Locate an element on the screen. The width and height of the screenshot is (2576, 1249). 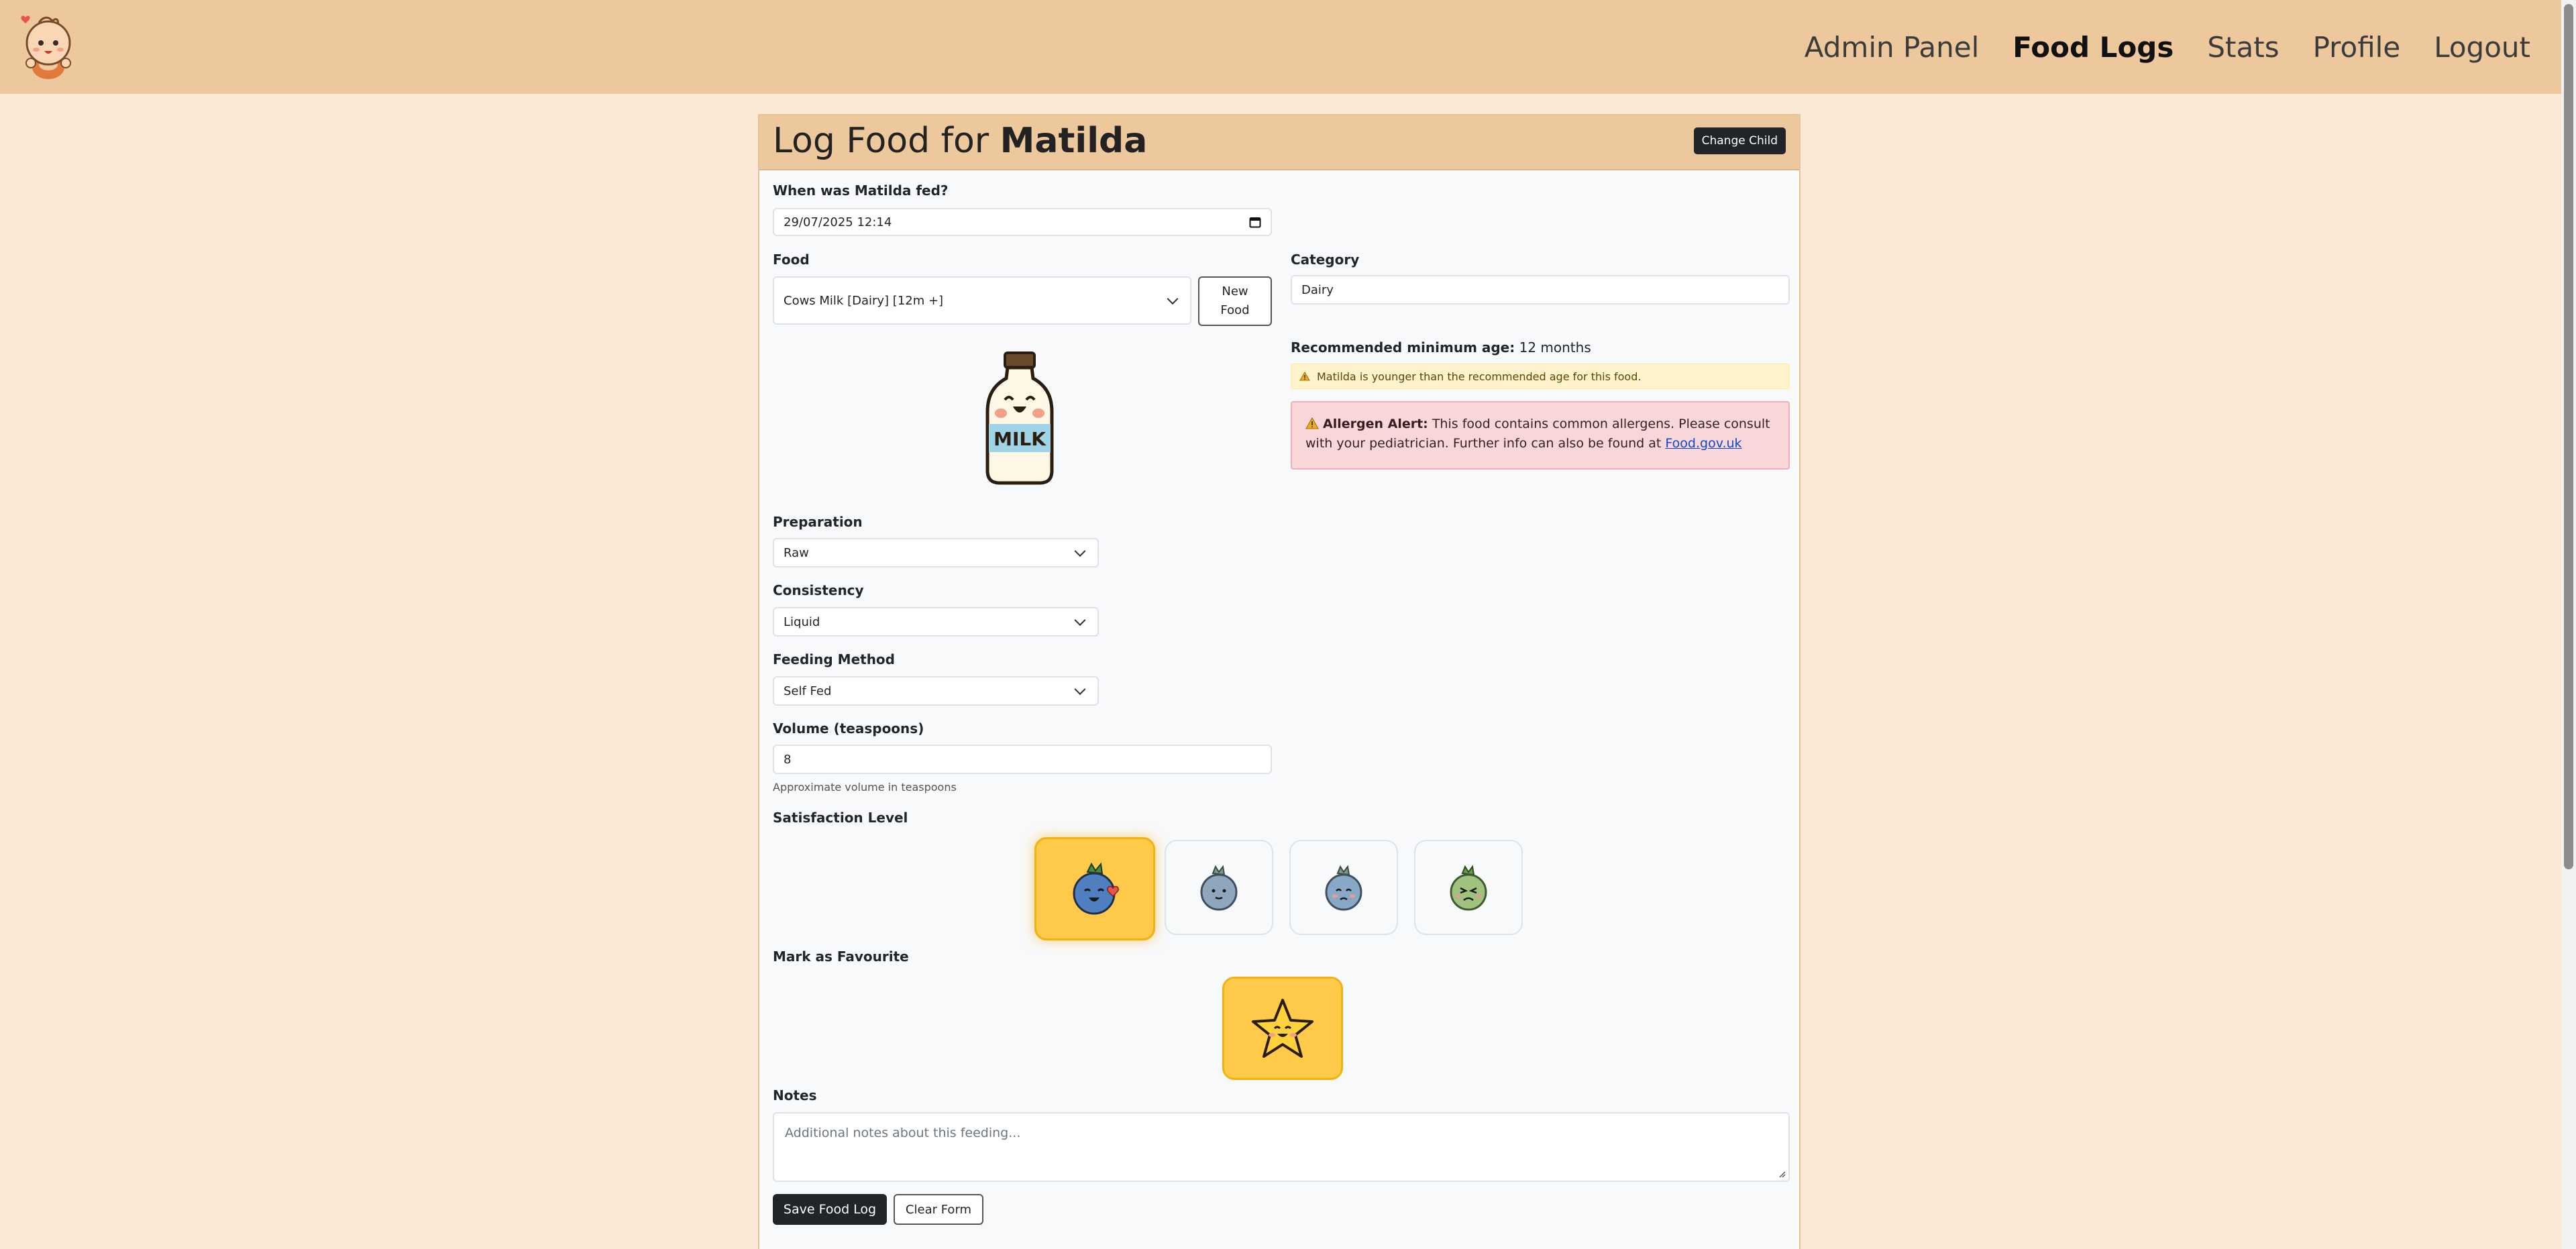
volume-input: 8 is located at coordinates (1022, 759).